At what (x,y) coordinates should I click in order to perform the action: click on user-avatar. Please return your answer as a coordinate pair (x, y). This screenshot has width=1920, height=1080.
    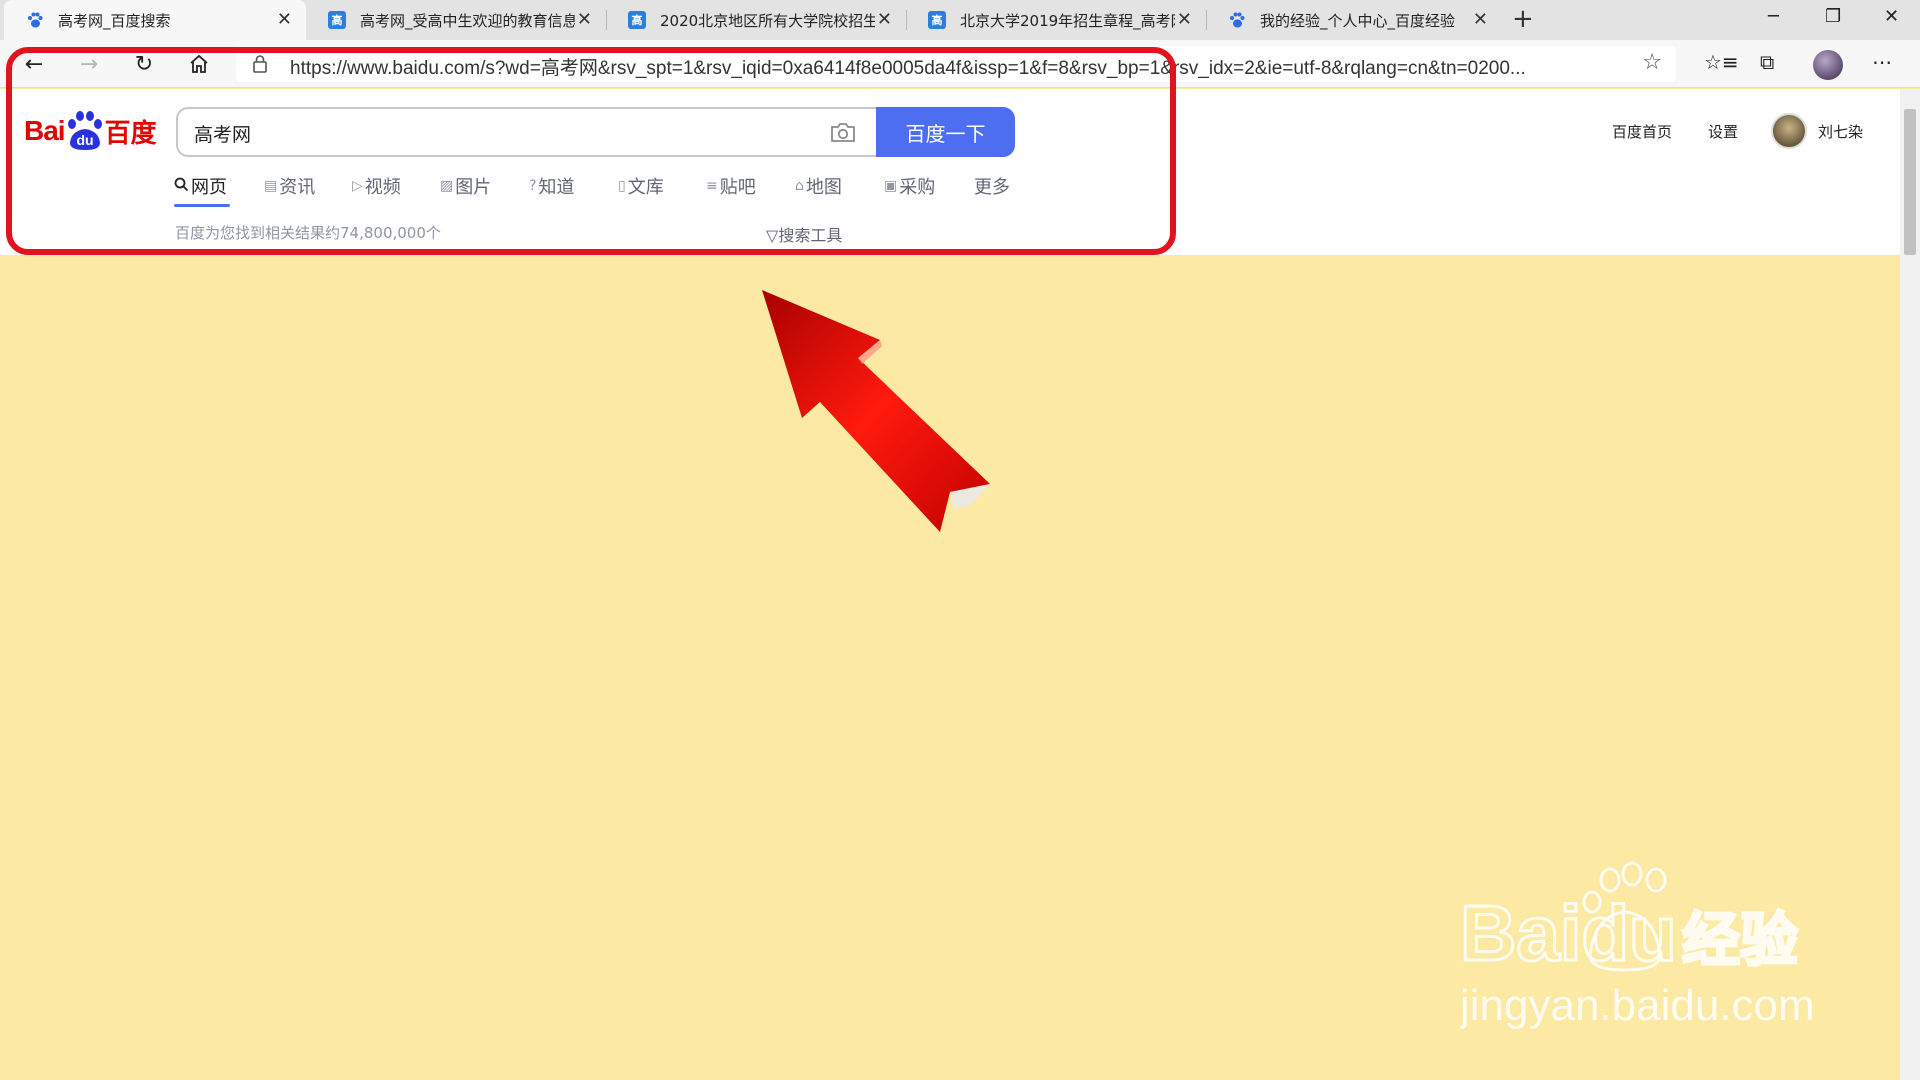
    Looking at the image, I should click on (1789, 131).